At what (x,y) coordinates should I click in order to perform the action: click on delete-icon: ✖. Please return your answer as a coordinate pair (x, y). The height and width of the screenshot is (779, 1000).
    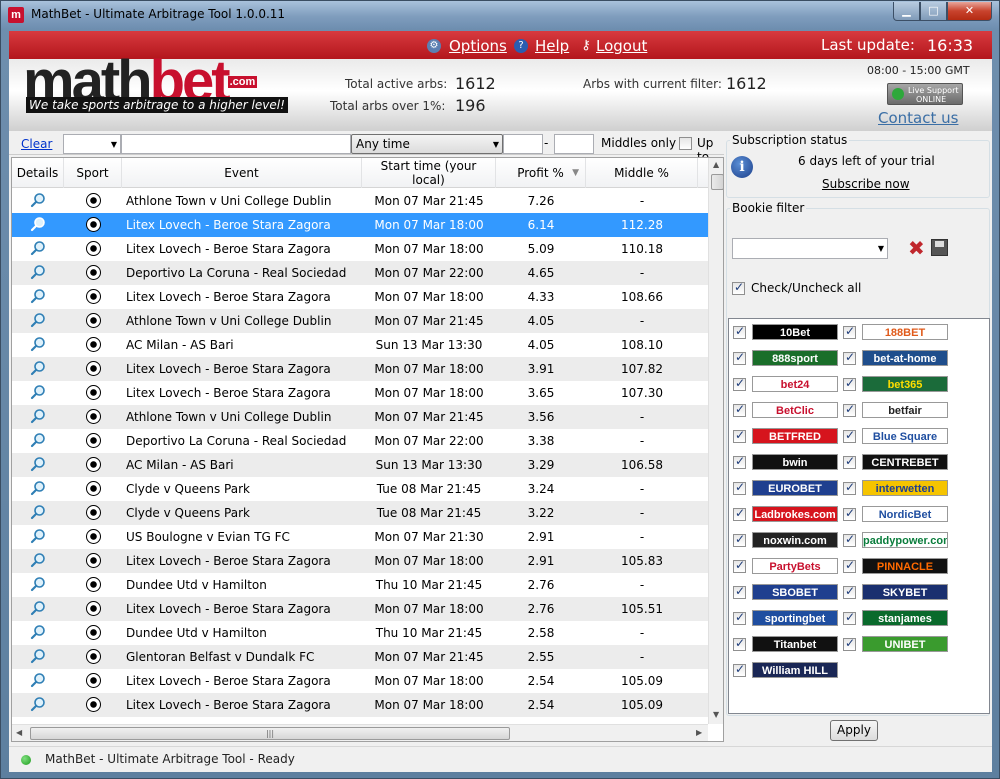
    Looking at the image, I should click on (916, 248).